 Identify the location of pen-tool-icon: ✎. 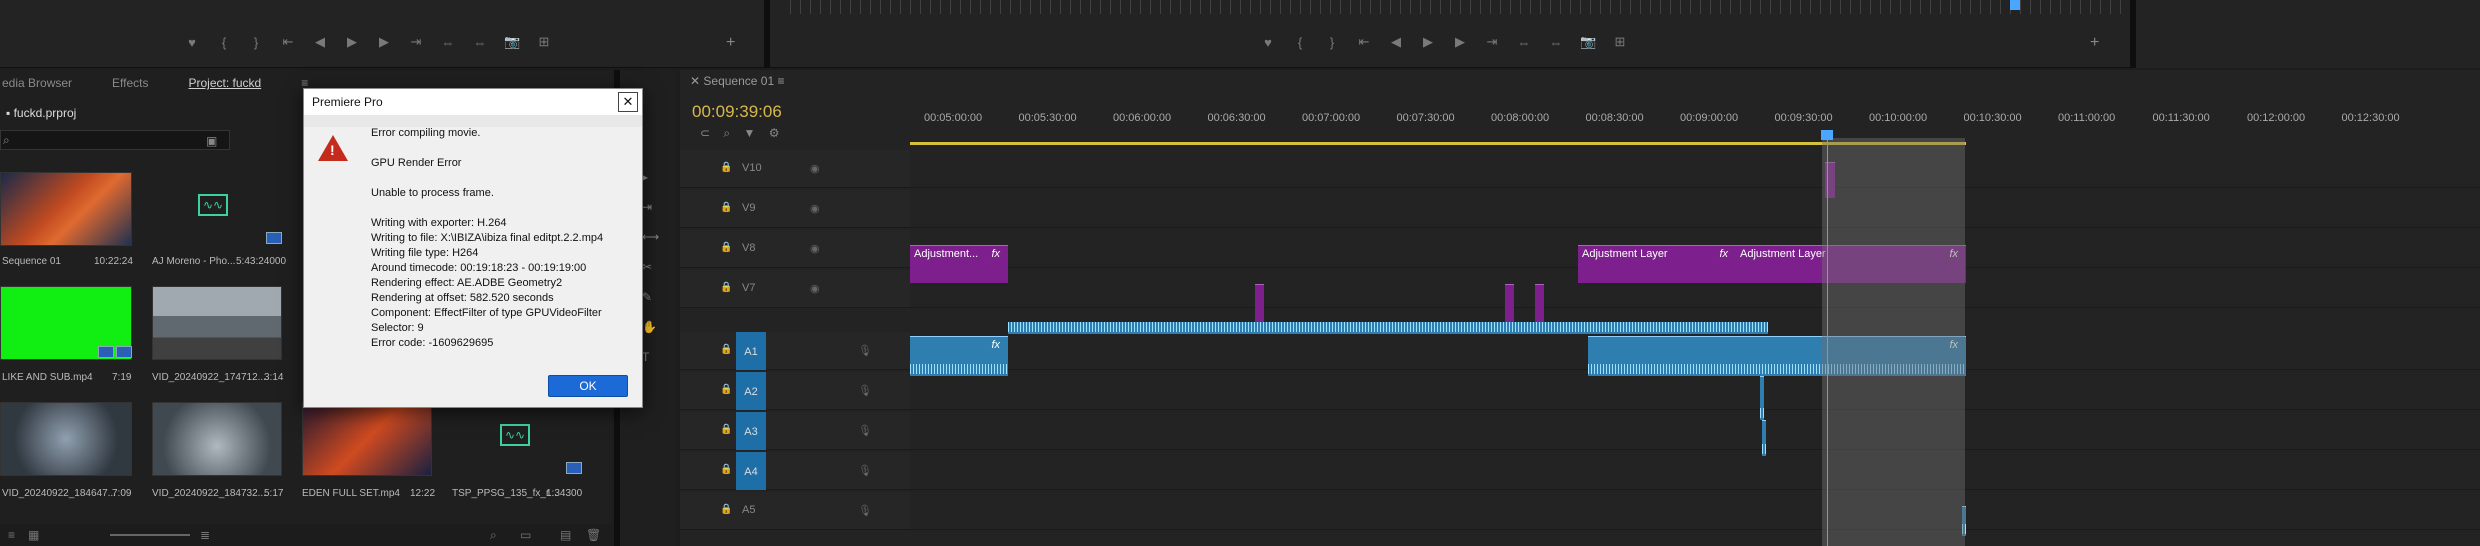
(647, 297).